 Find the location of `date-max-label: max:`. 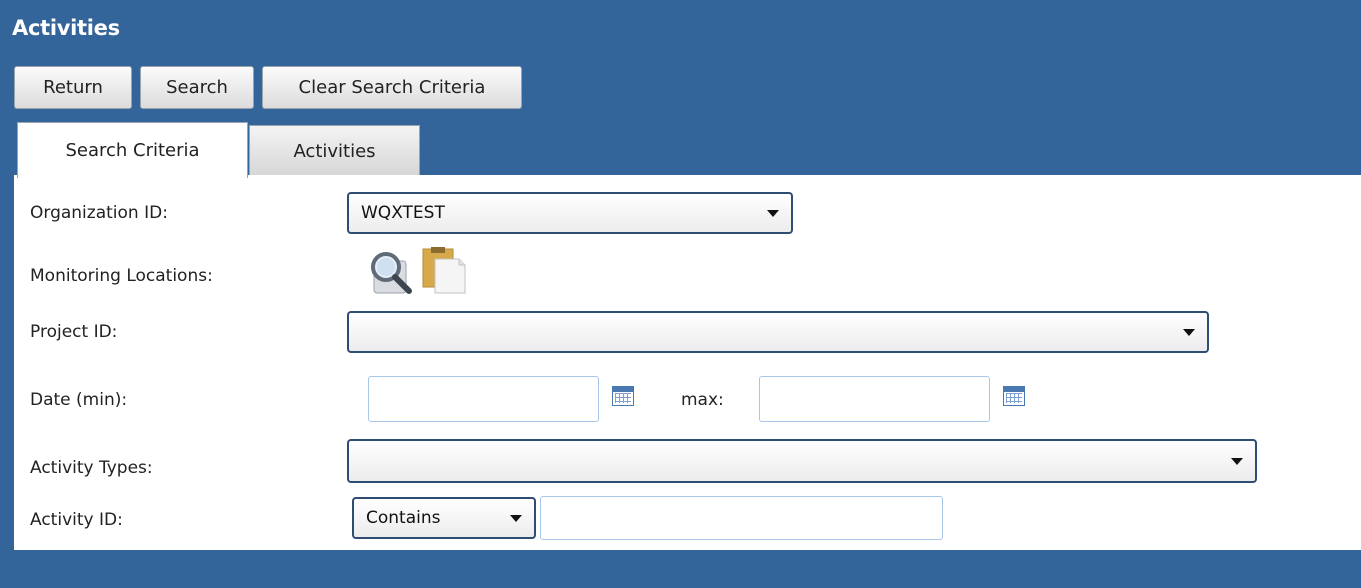

date-max-label: max: is located at coordinates (702, 400).